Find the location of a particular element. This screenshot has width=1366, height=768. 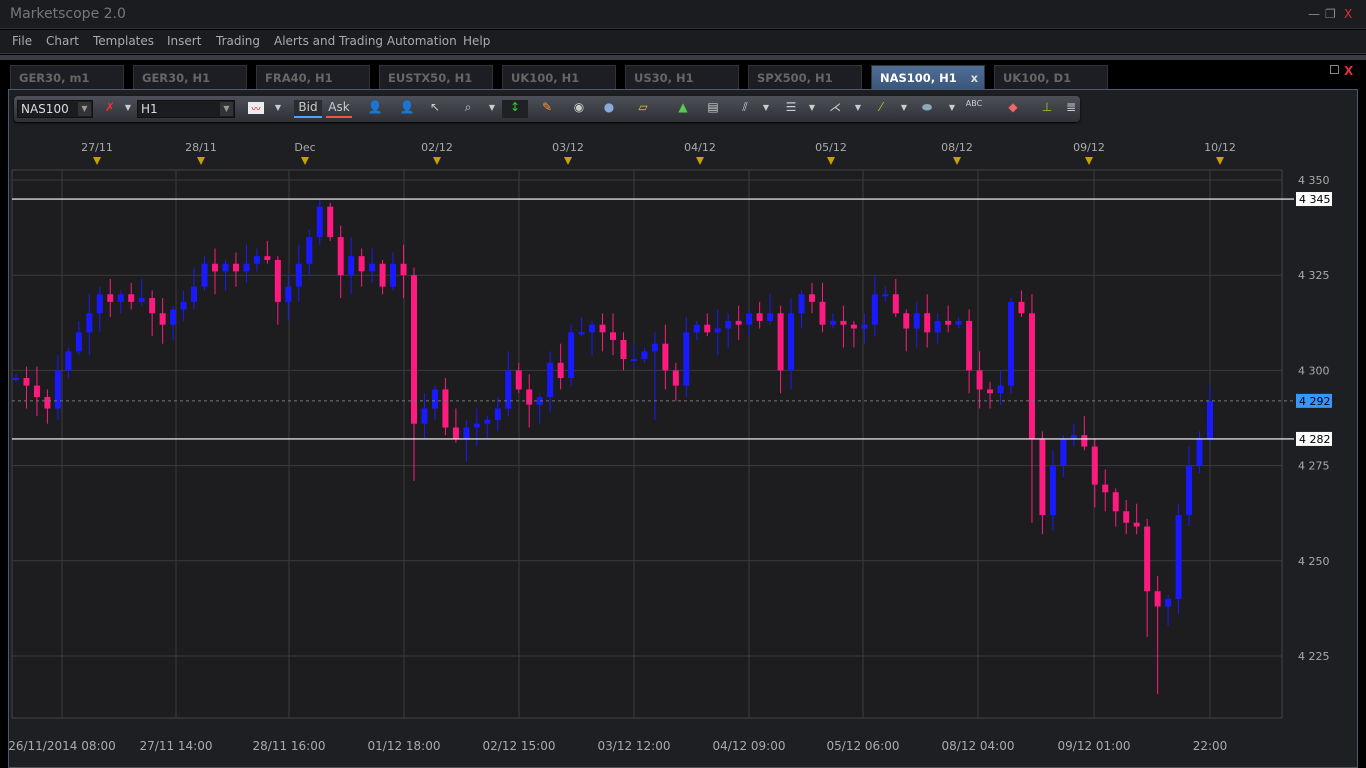

x-tick-label: 01/12 18:00 is located at coordinates (404, 746).